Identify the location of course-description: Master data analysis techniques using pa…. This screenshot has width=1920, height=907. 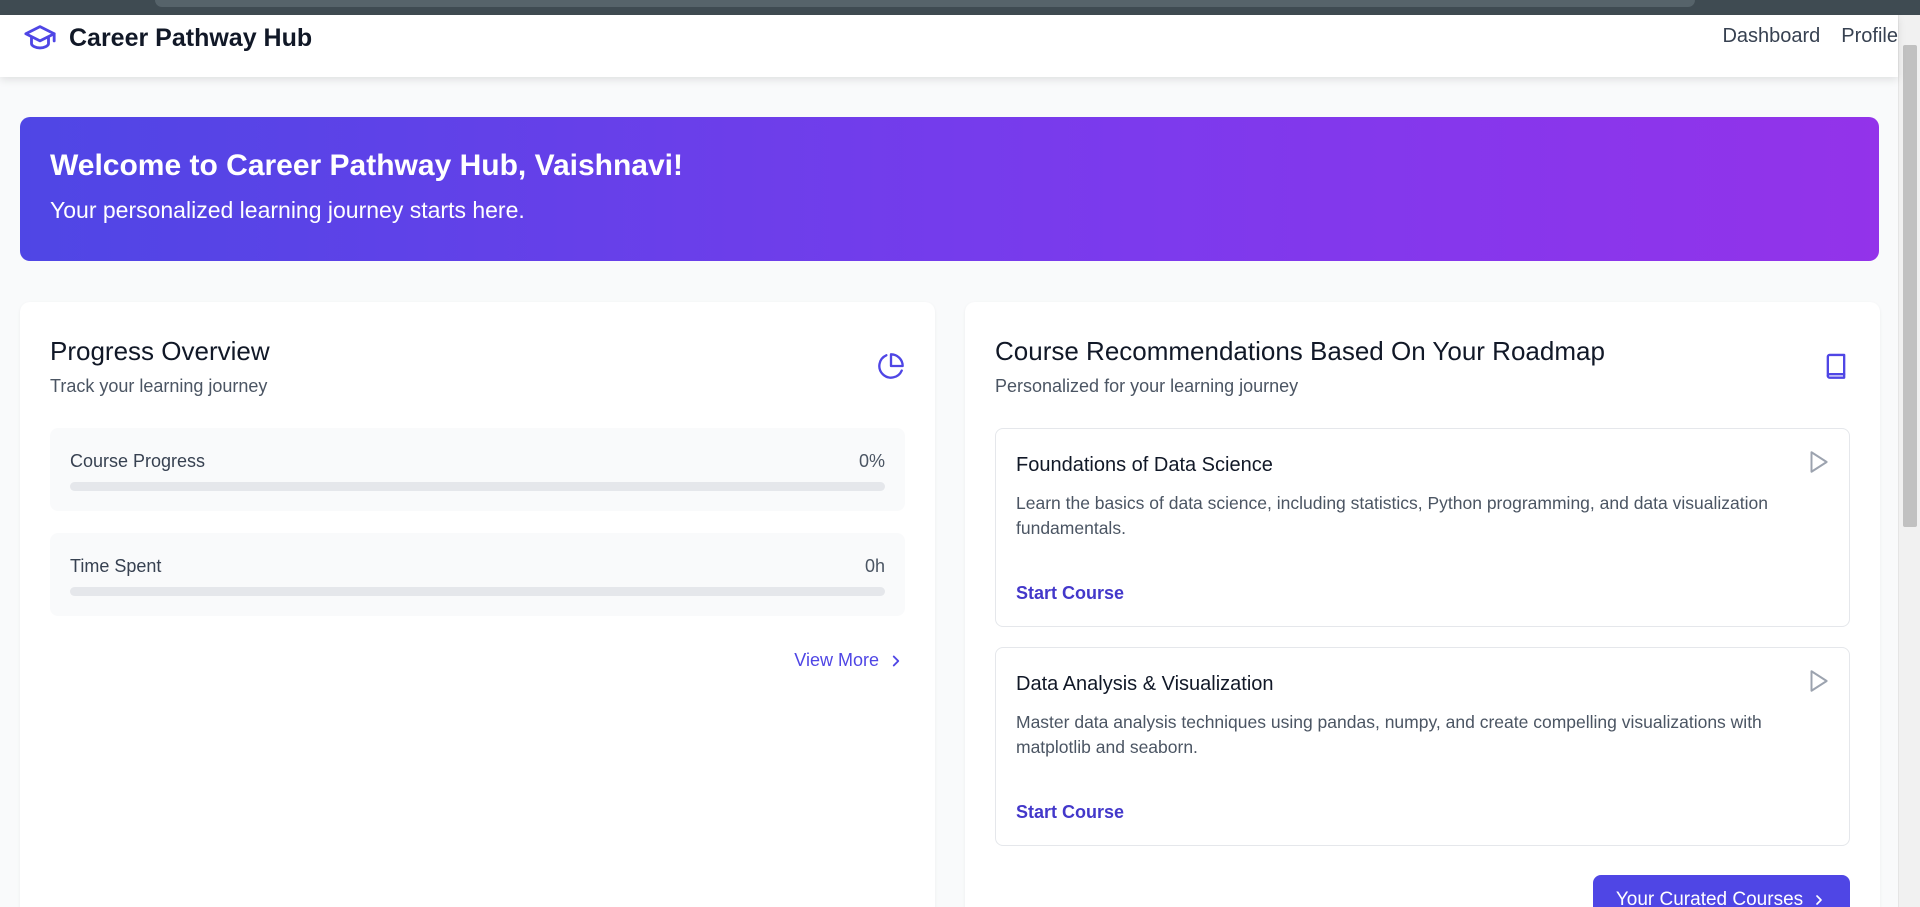
(1389, 734).